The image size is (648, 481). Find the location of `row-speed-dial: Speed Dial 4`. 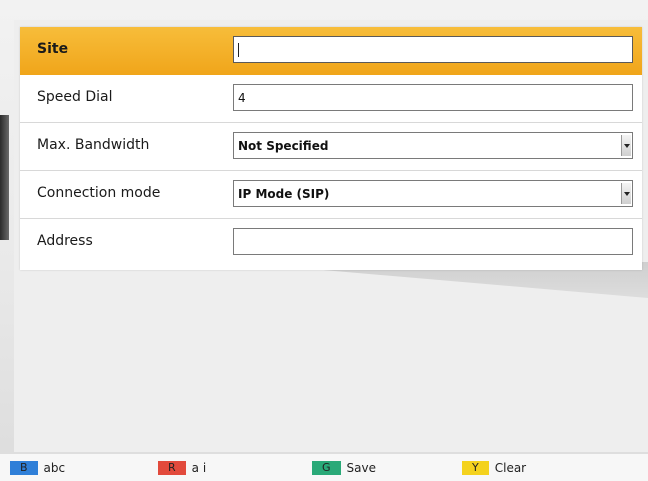

row-speed-dial: Speed Dial 4 is located at coordinates (331, 99).